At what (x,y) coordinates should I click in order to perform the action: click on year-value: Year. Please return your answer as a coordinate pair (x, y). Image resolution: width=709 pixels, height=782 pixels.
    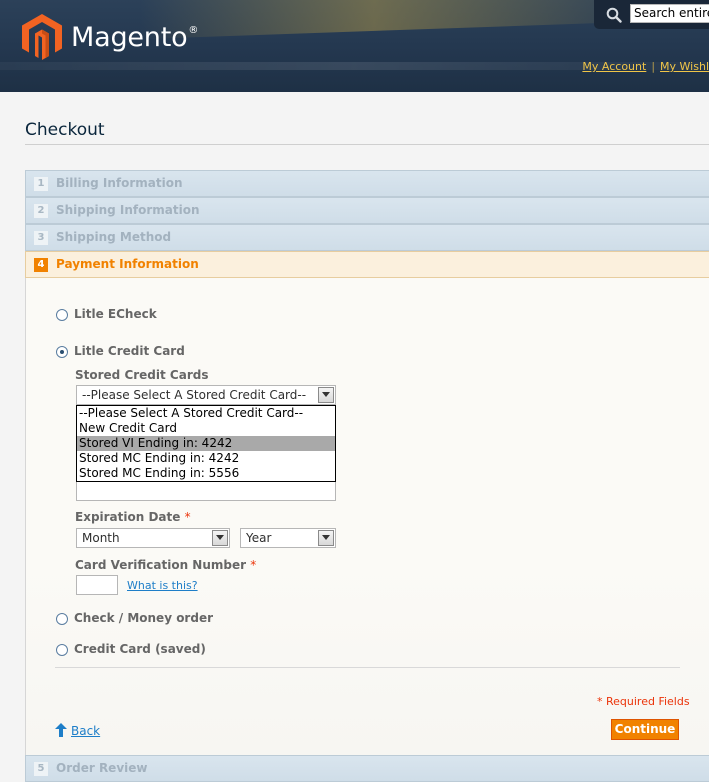
    Looking at the image, I should click on (259, 538).